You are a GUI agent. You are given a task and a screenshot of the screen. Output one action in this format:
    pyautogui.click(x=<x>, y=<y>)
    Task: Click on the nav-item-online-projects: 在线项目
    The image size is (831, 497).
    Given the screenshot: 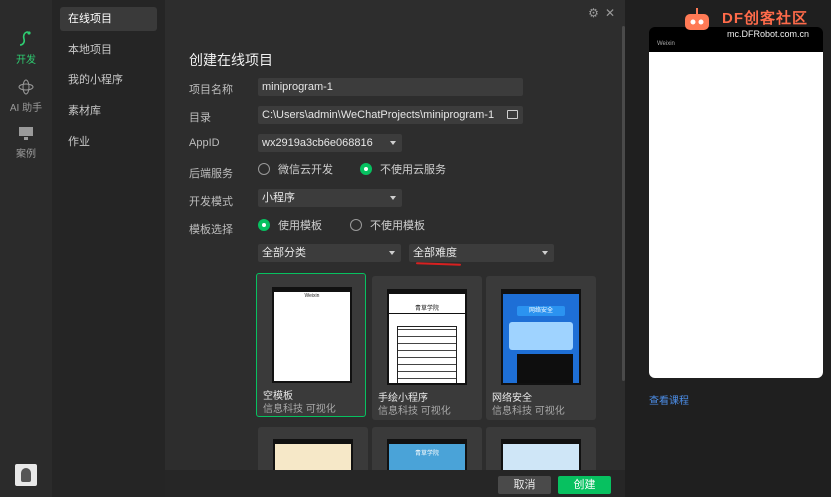 What is the action you would take?
    pyautogui.click(x=108, y=19)
    